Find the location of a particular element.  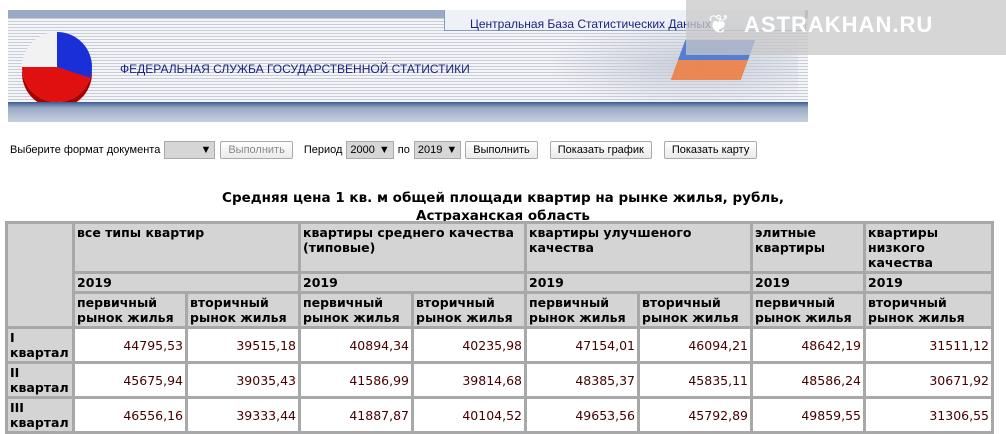

group-header: квартиры низкого качества is located at coordinates (928, 247).